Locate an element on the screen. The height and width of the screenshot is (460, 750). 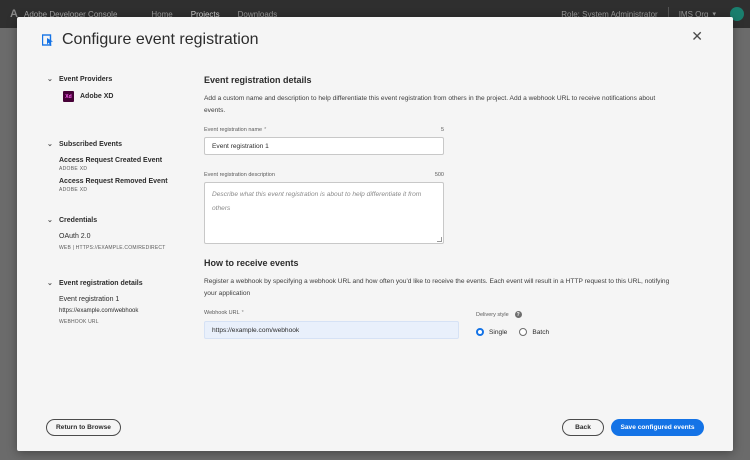
radio-batch: Batch is located at coordinates (534, 332).